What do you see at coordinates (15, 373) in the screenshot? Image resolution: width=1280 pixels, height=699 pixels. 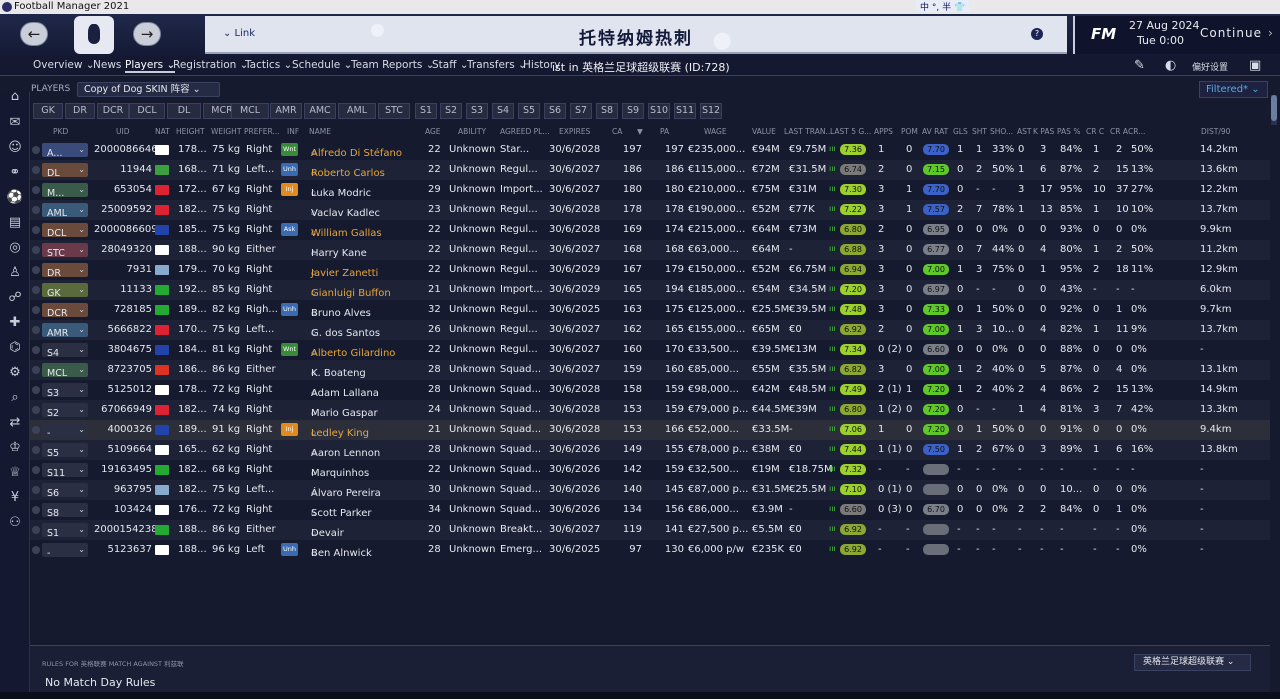 I see `sidebar-settings-icon: ⚙` at bounding box center [15, 373].